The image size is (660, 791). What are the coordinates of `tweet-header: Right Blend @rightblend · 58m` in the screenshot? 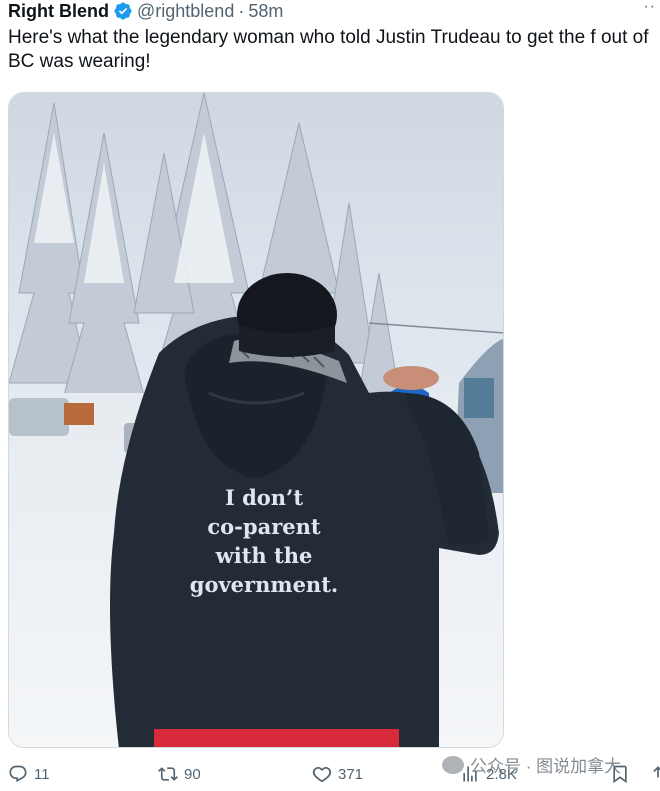 It's located at (145, 11).